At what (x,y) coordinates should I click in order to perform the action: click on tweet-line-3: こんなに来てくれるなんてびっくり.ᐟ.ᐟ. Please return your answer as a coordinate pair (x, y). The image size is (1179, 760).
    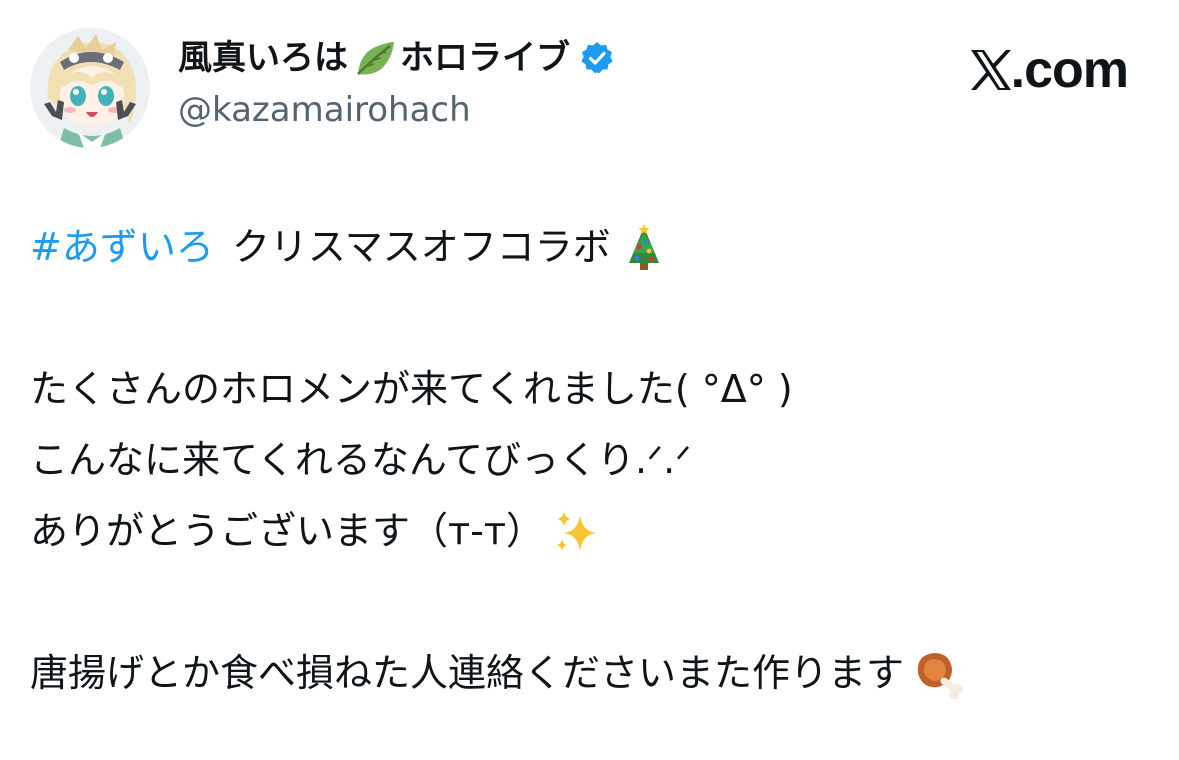
    Looking at the image, I should click on (361, 460).